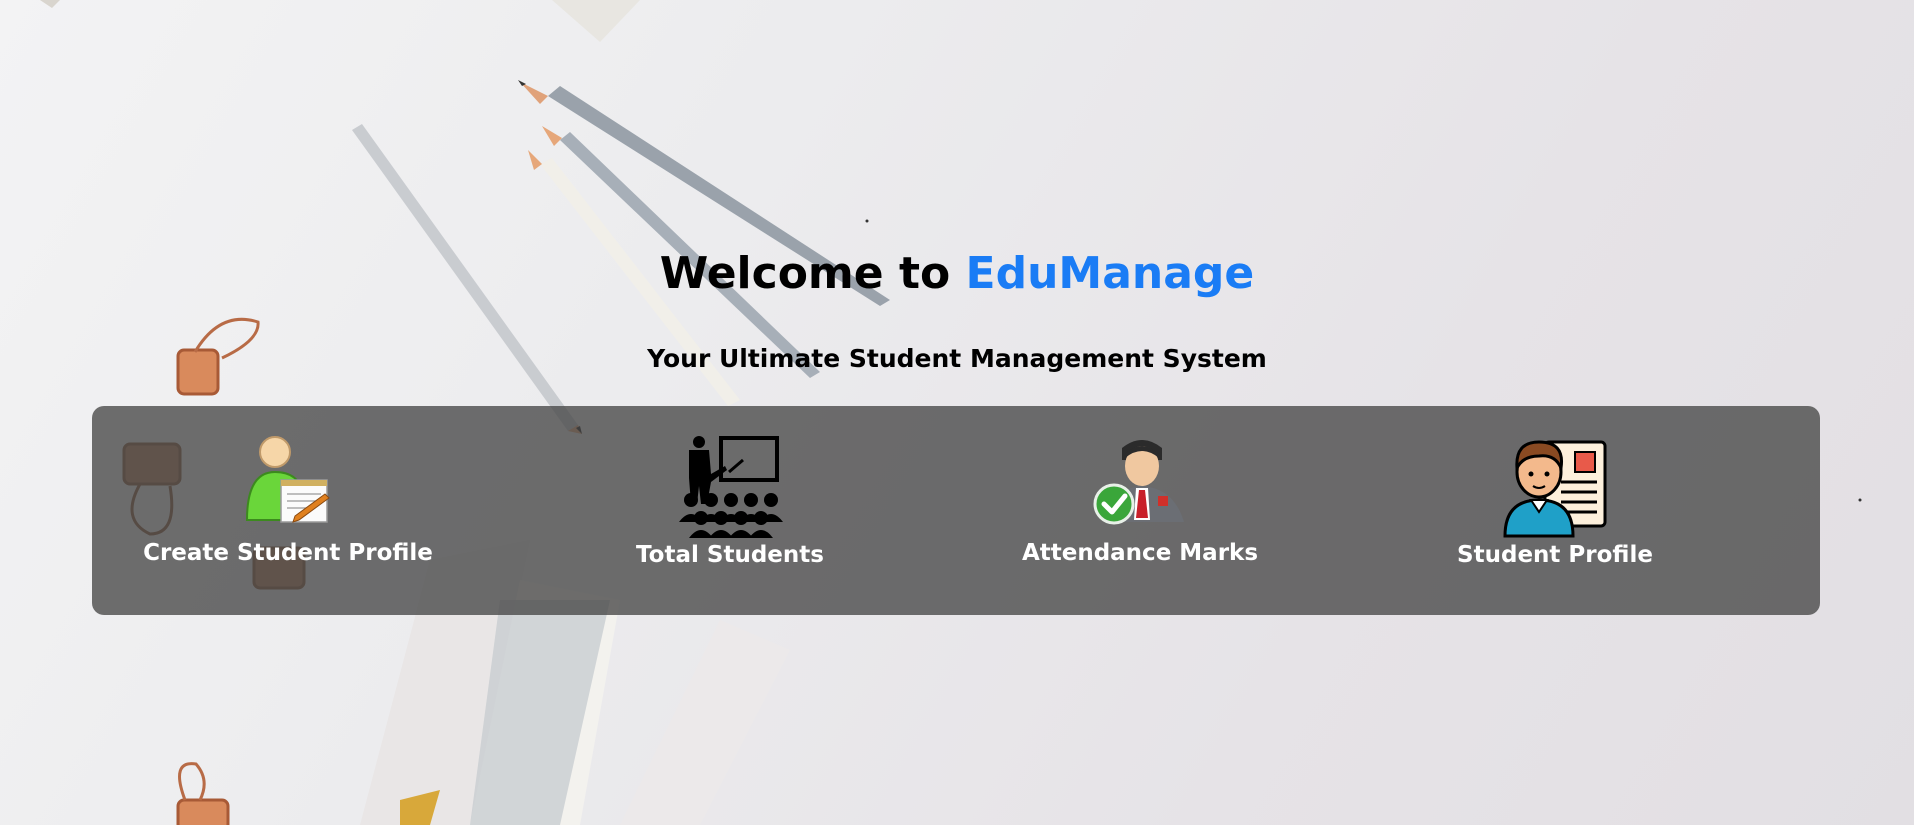  What do you see at coordinates (1110, 273) in the screenshot?
I see `brand-name: EduManage` at bounding box center [1110, 273].